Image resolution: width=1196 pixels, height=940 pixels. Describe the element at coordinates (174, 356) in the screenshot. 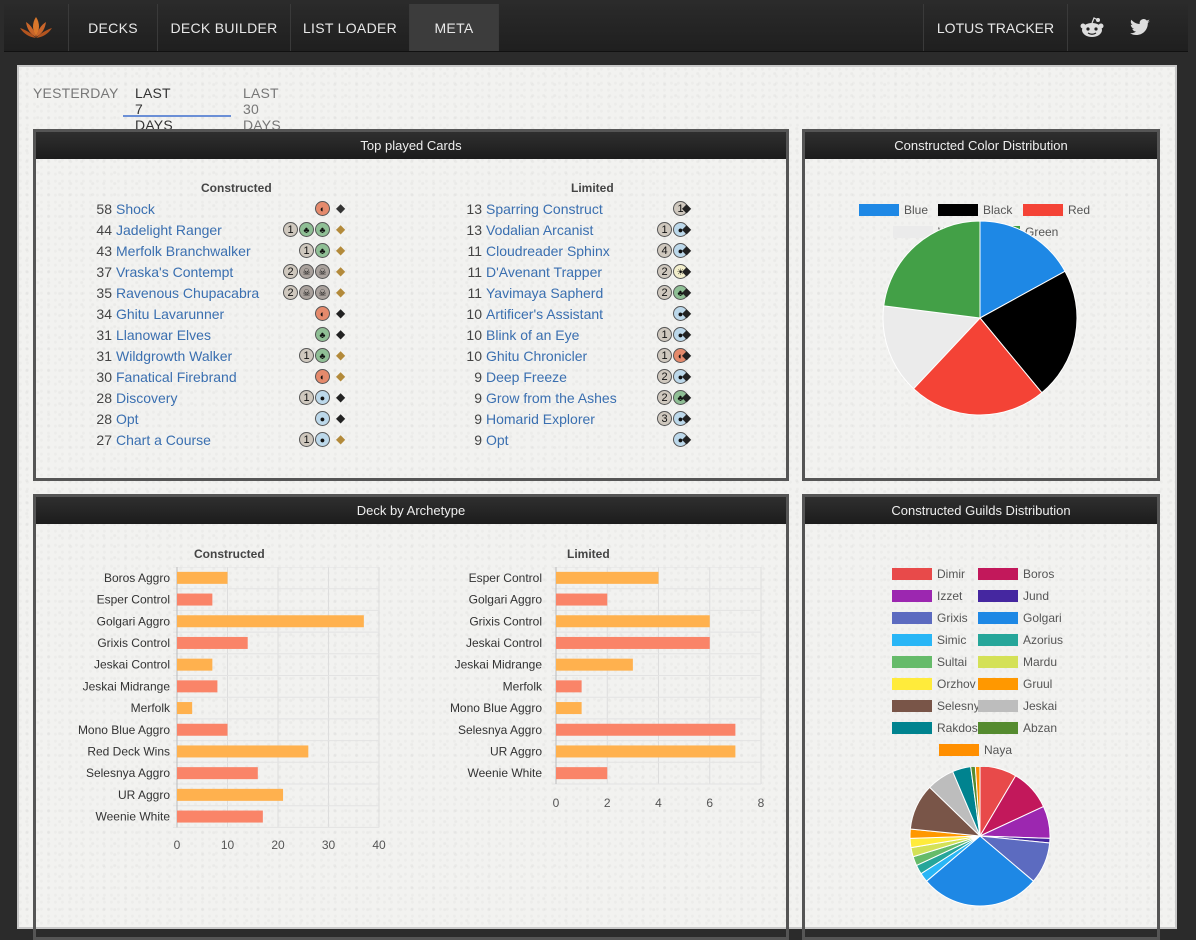

I see `card-name-link: Wildgrowth Walker` at that location.